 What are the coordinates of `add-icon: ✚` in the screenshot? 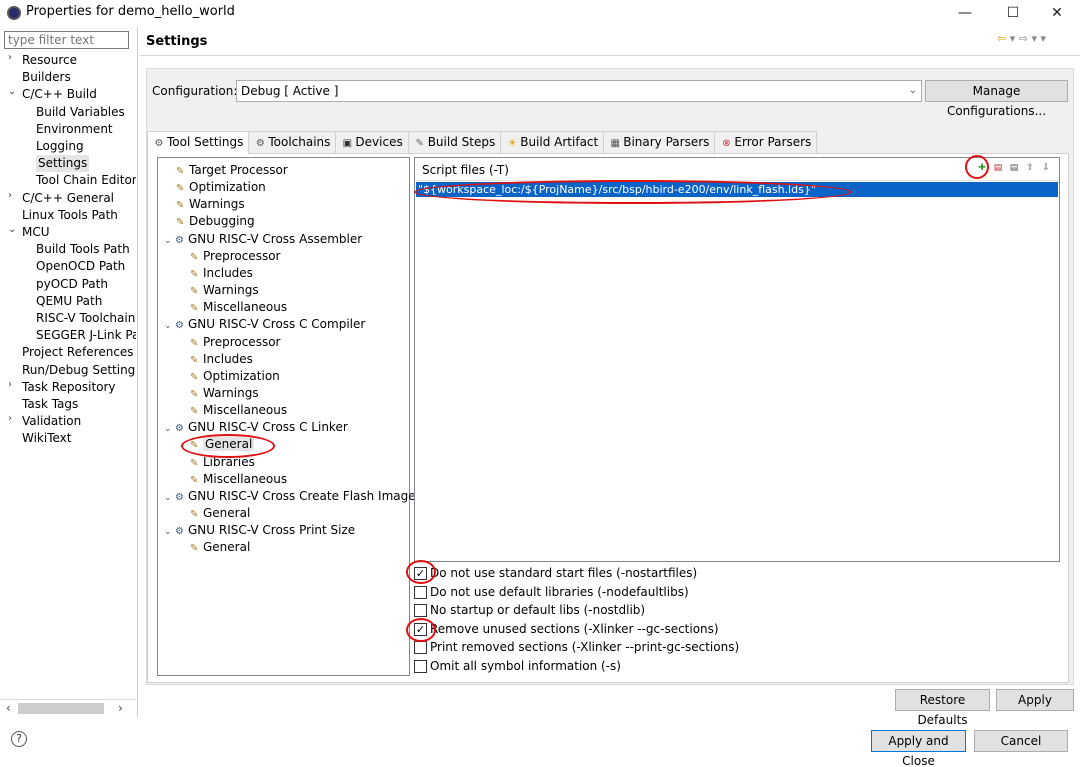 It's located at (982, 168).